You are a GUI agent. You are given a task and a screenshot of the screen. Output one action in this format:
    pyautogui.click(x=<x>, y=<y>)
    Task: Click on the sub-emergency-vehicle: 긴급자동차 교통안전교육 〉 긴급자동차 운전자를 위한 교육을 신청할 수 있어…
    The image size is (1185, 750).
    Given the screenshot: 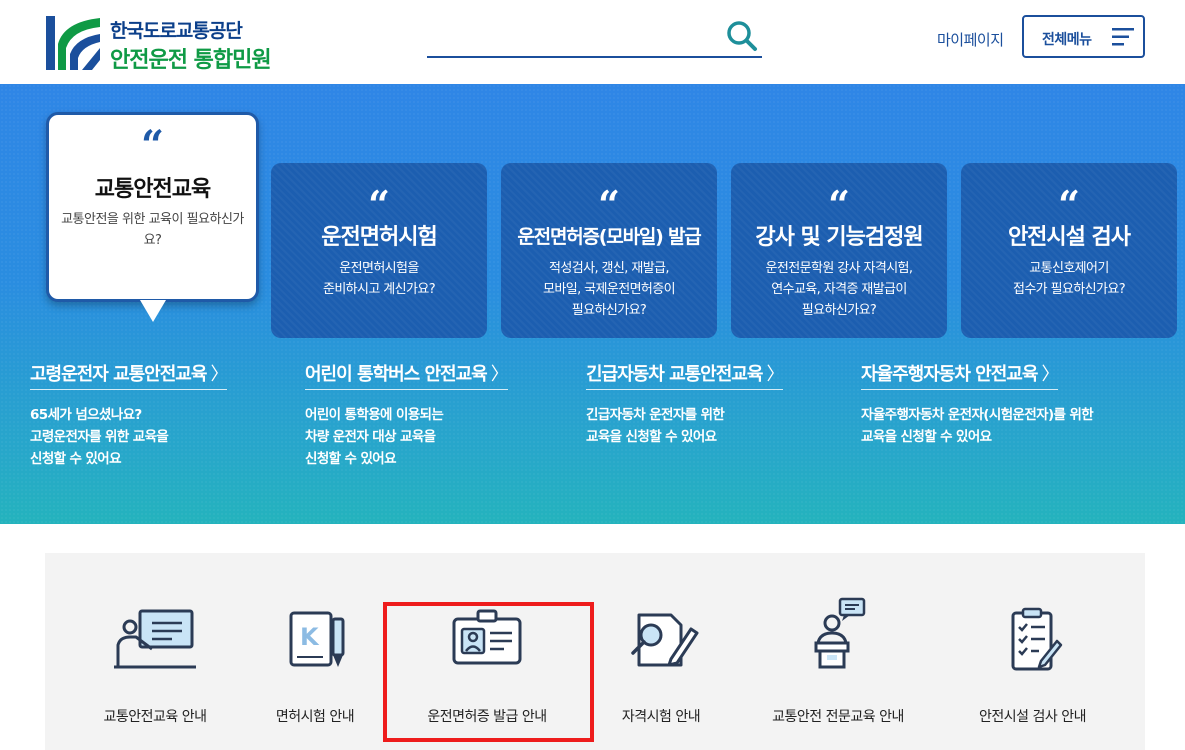 What is the action you would take?
    pyautogui.click(x=726, y=404)
    